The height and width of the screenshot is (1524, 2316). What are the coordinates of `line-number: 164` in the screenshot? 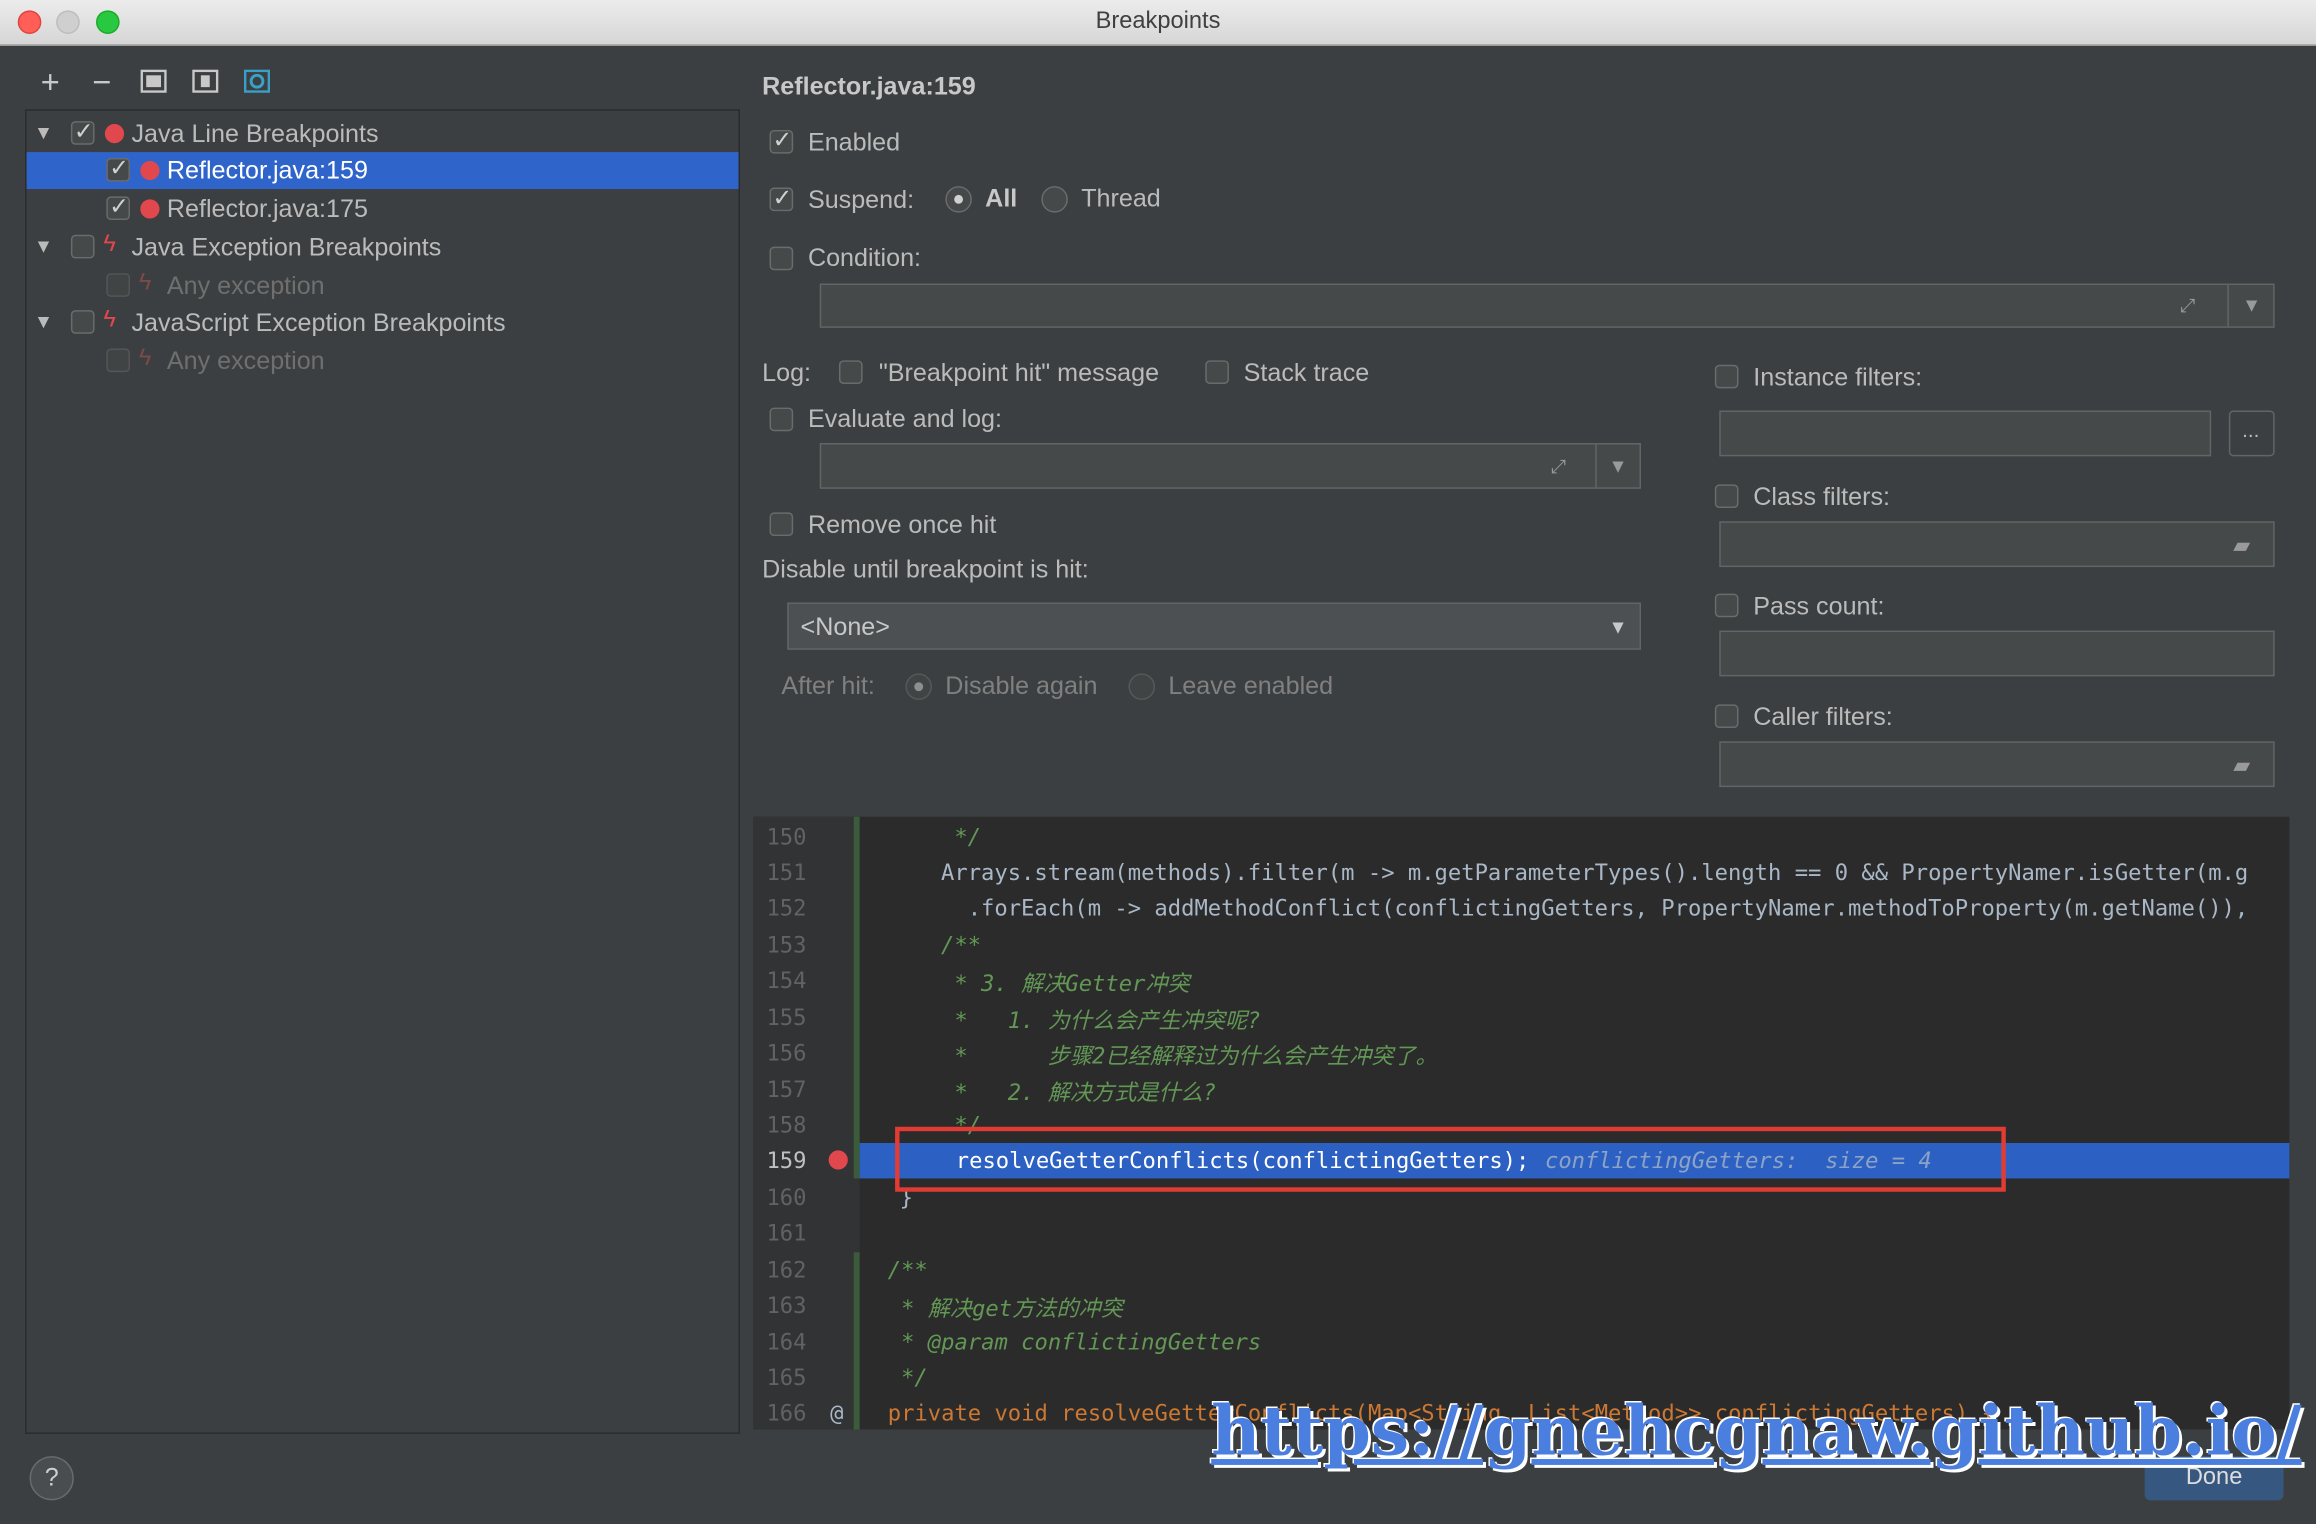 It's located at (786, 1342).